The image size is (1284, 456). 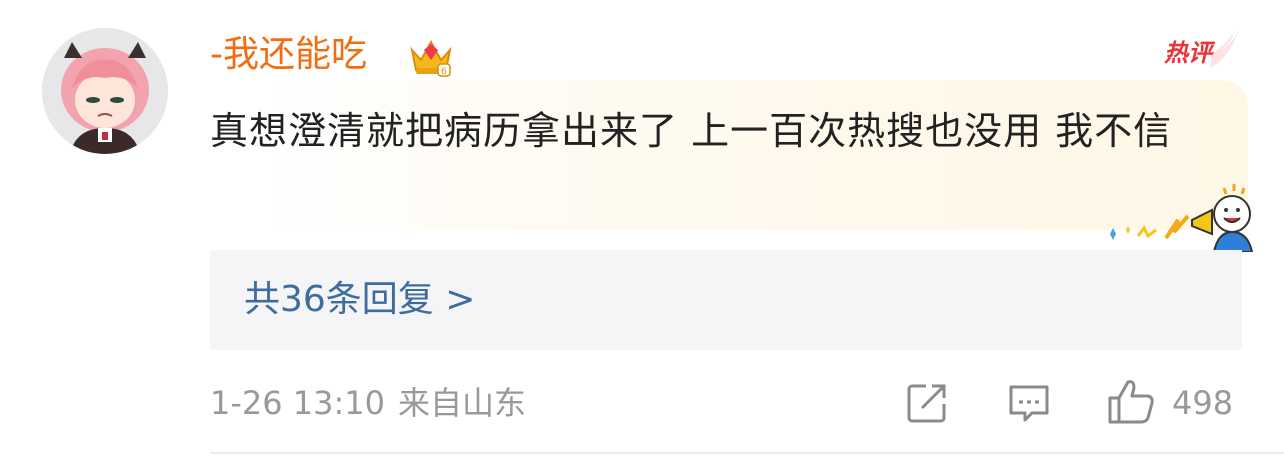 What do you see at coordinates (105, 91) in the screenshot?
I see `avatar` at bounding box center [105, 91].